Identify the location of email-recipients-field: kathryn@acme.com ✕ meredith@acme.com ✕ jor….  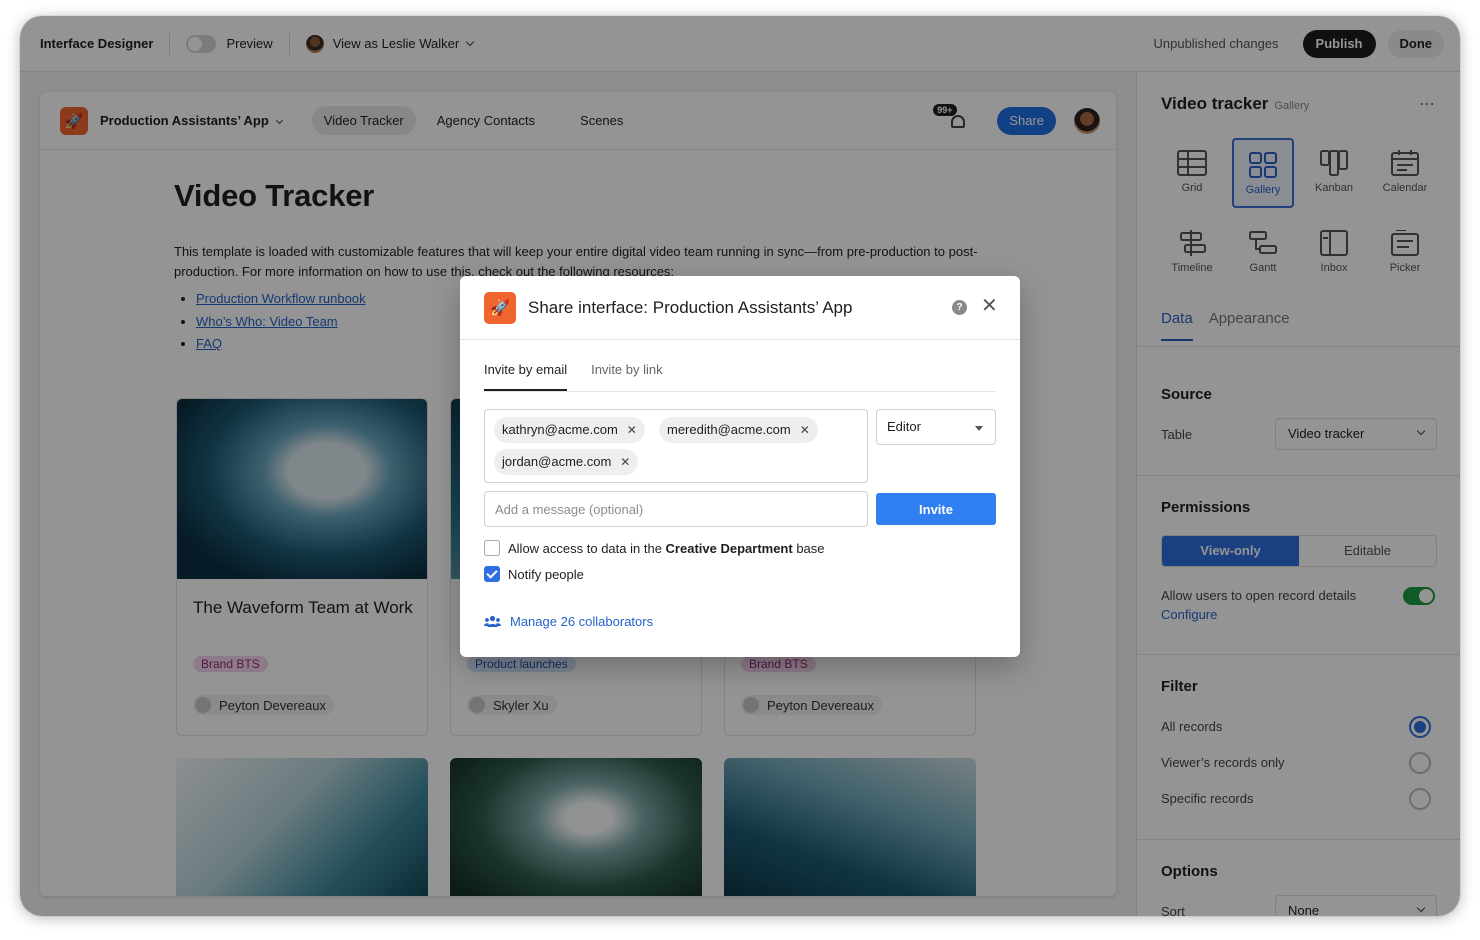
(676, 446).